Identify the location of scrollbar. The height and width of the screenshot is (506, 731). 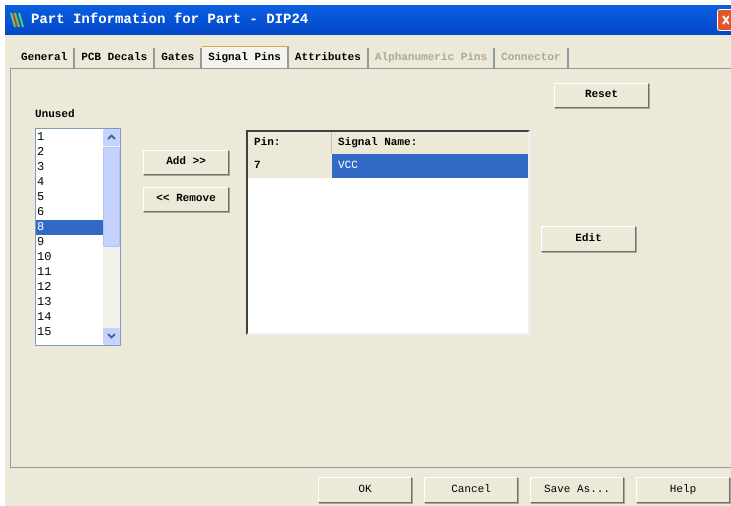
(111, 236).